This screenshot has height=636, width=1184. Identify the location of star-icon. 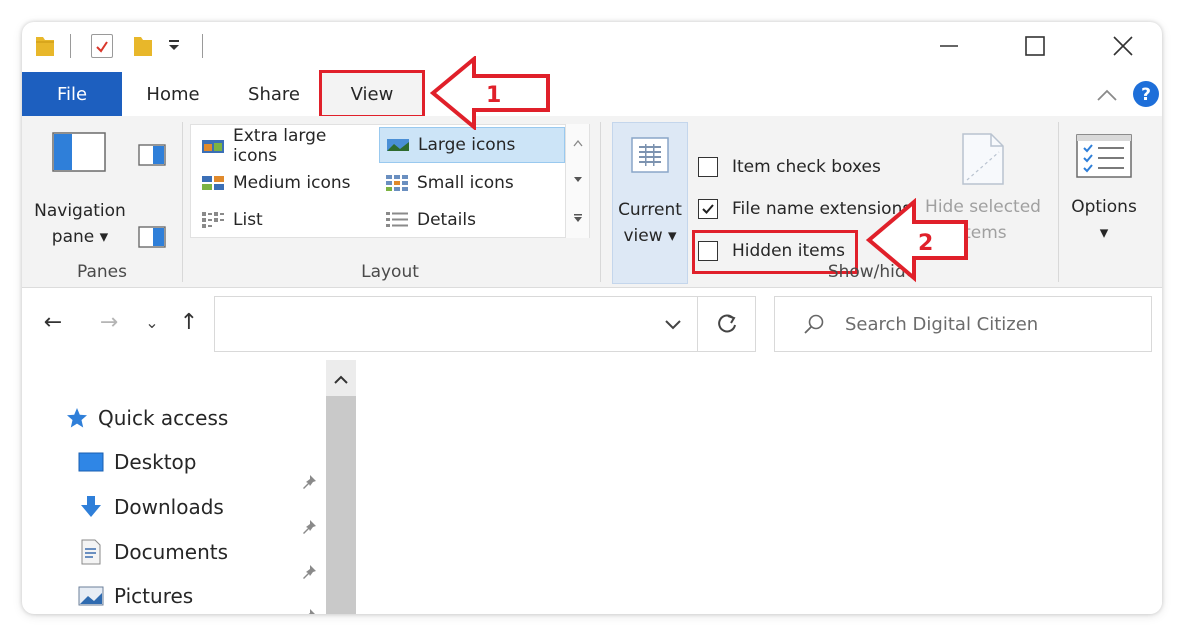
(77, 418).